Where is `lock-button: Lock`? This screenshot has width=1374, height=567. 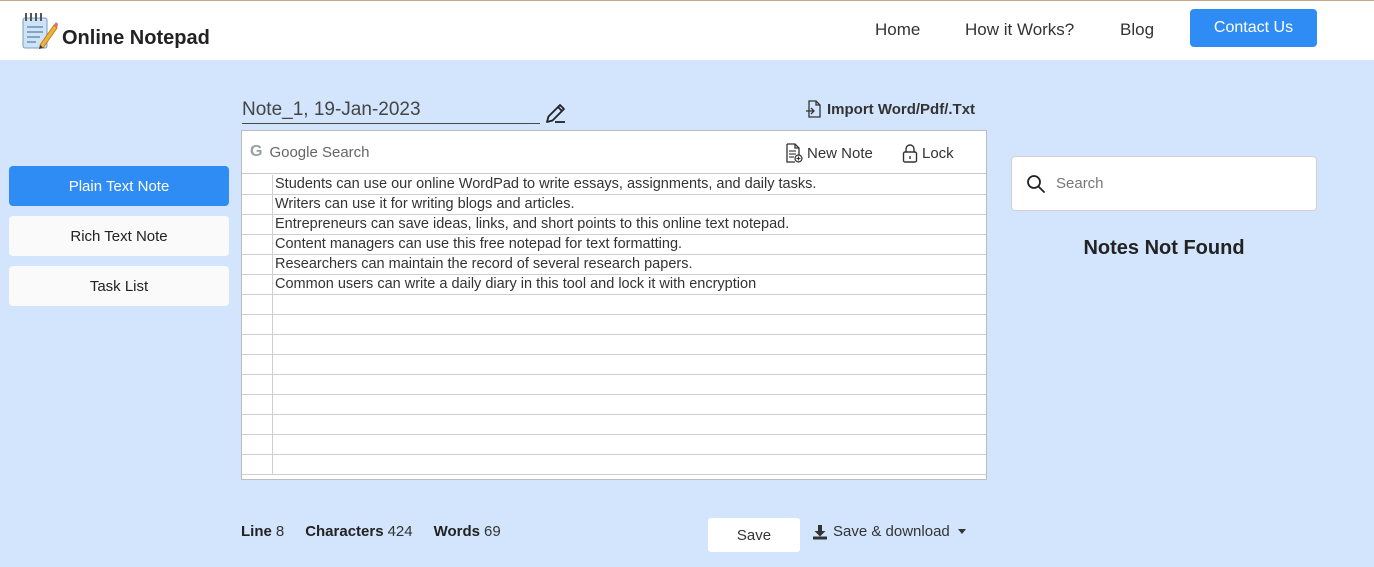 lock-button: Lock is located at coordinates (928, 153).